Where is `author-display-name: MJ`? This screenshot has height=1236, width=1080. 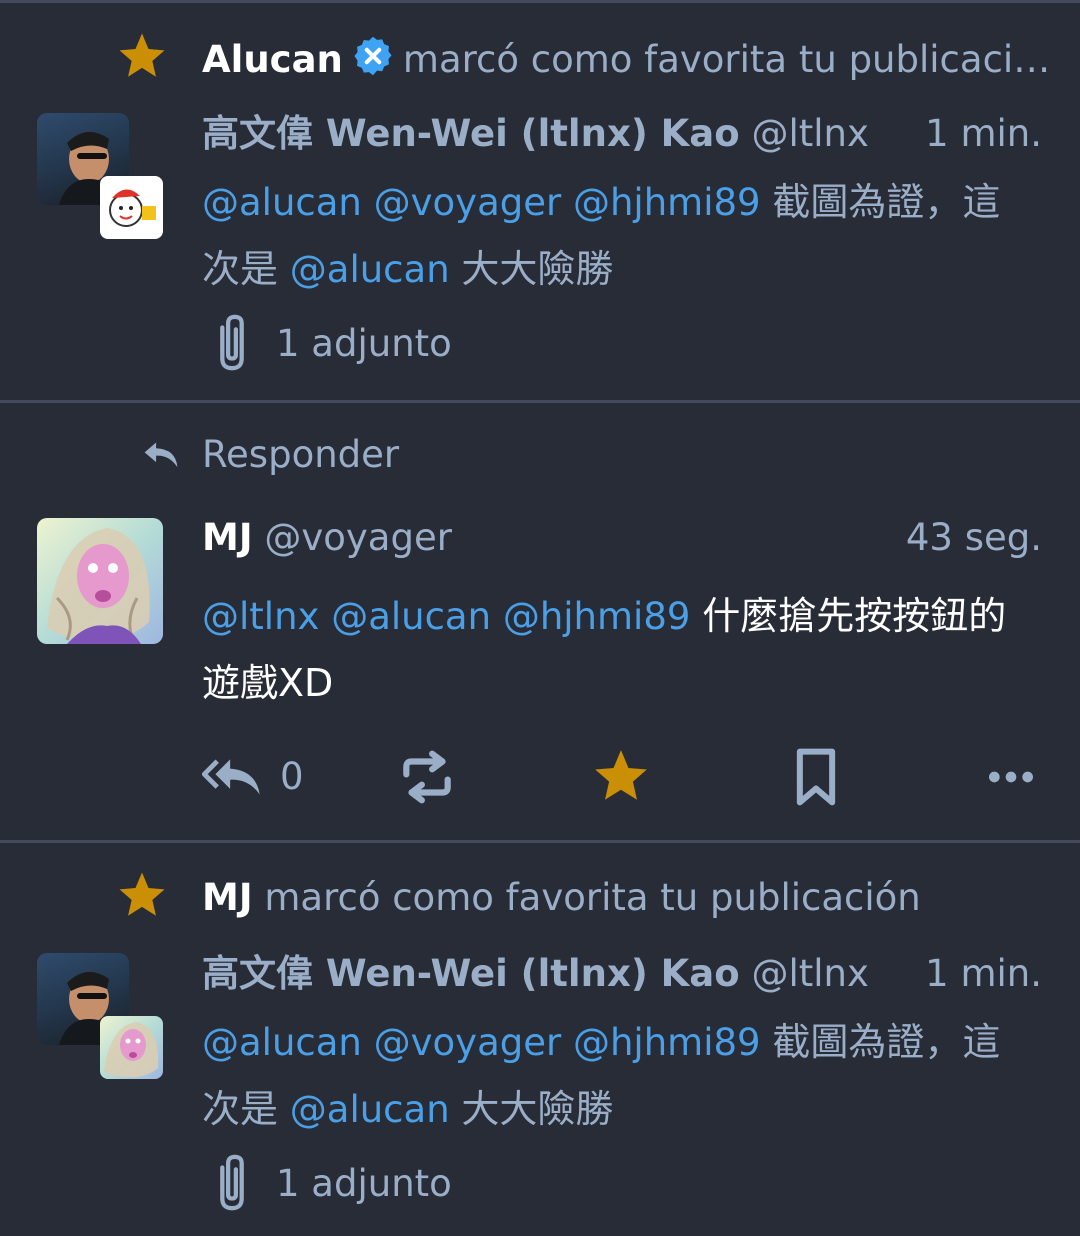
author-display-name: MJ is located at coordinates (227, 537).